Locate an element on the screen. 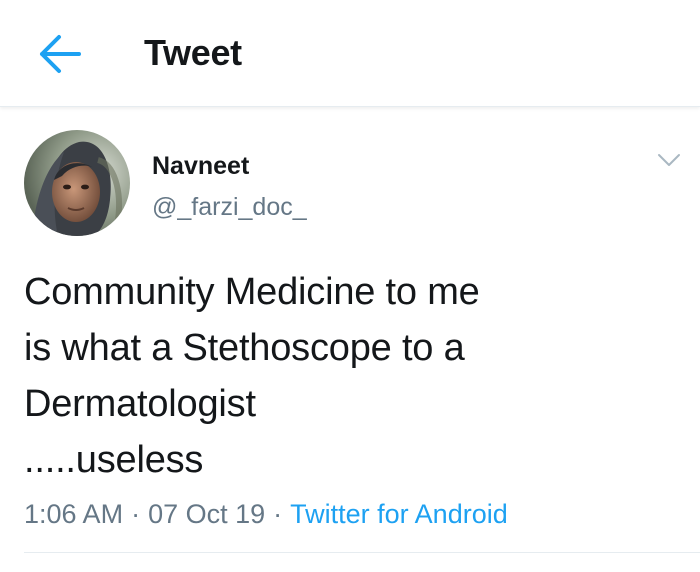  chevron-down-icon is located at coordinates (669, 160).